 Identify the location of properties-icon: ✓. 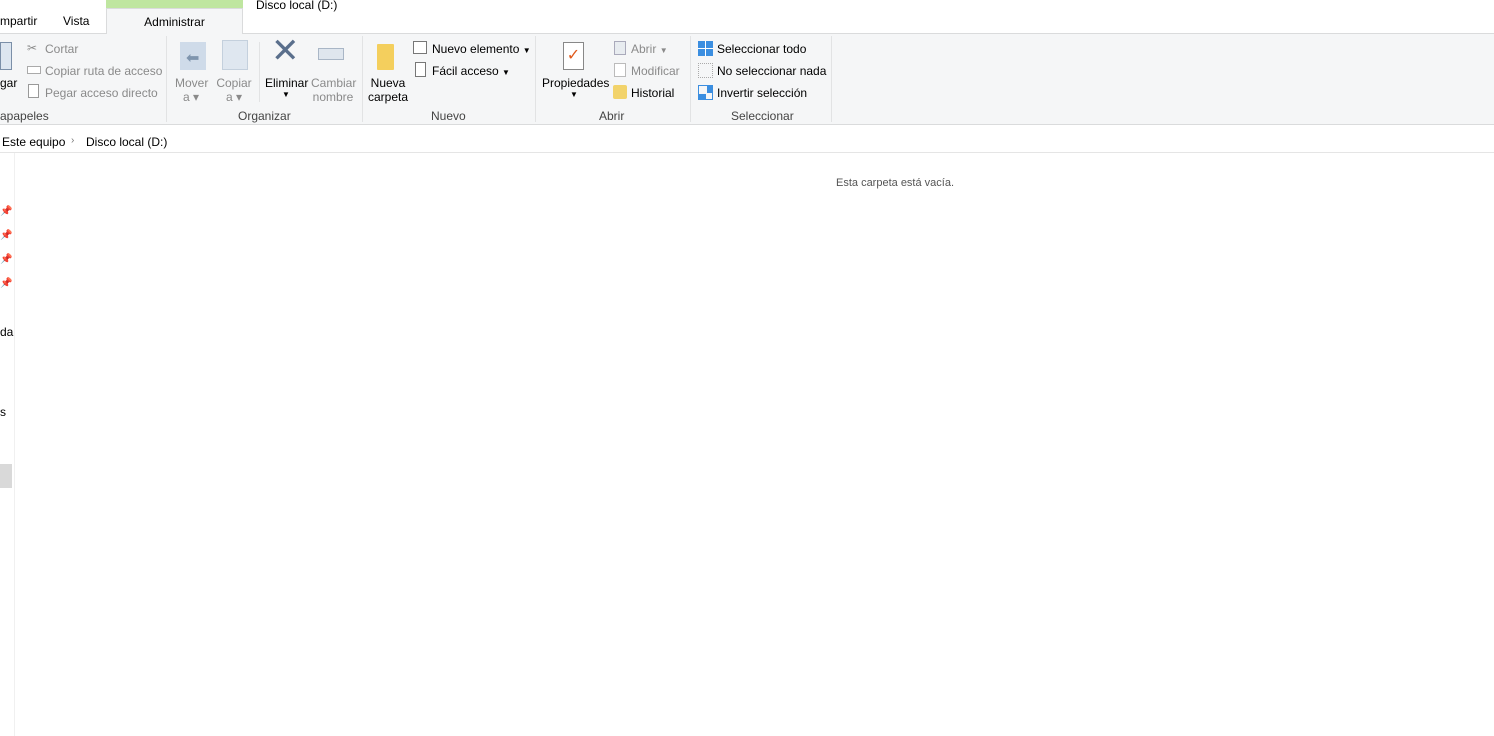
(573, 56).